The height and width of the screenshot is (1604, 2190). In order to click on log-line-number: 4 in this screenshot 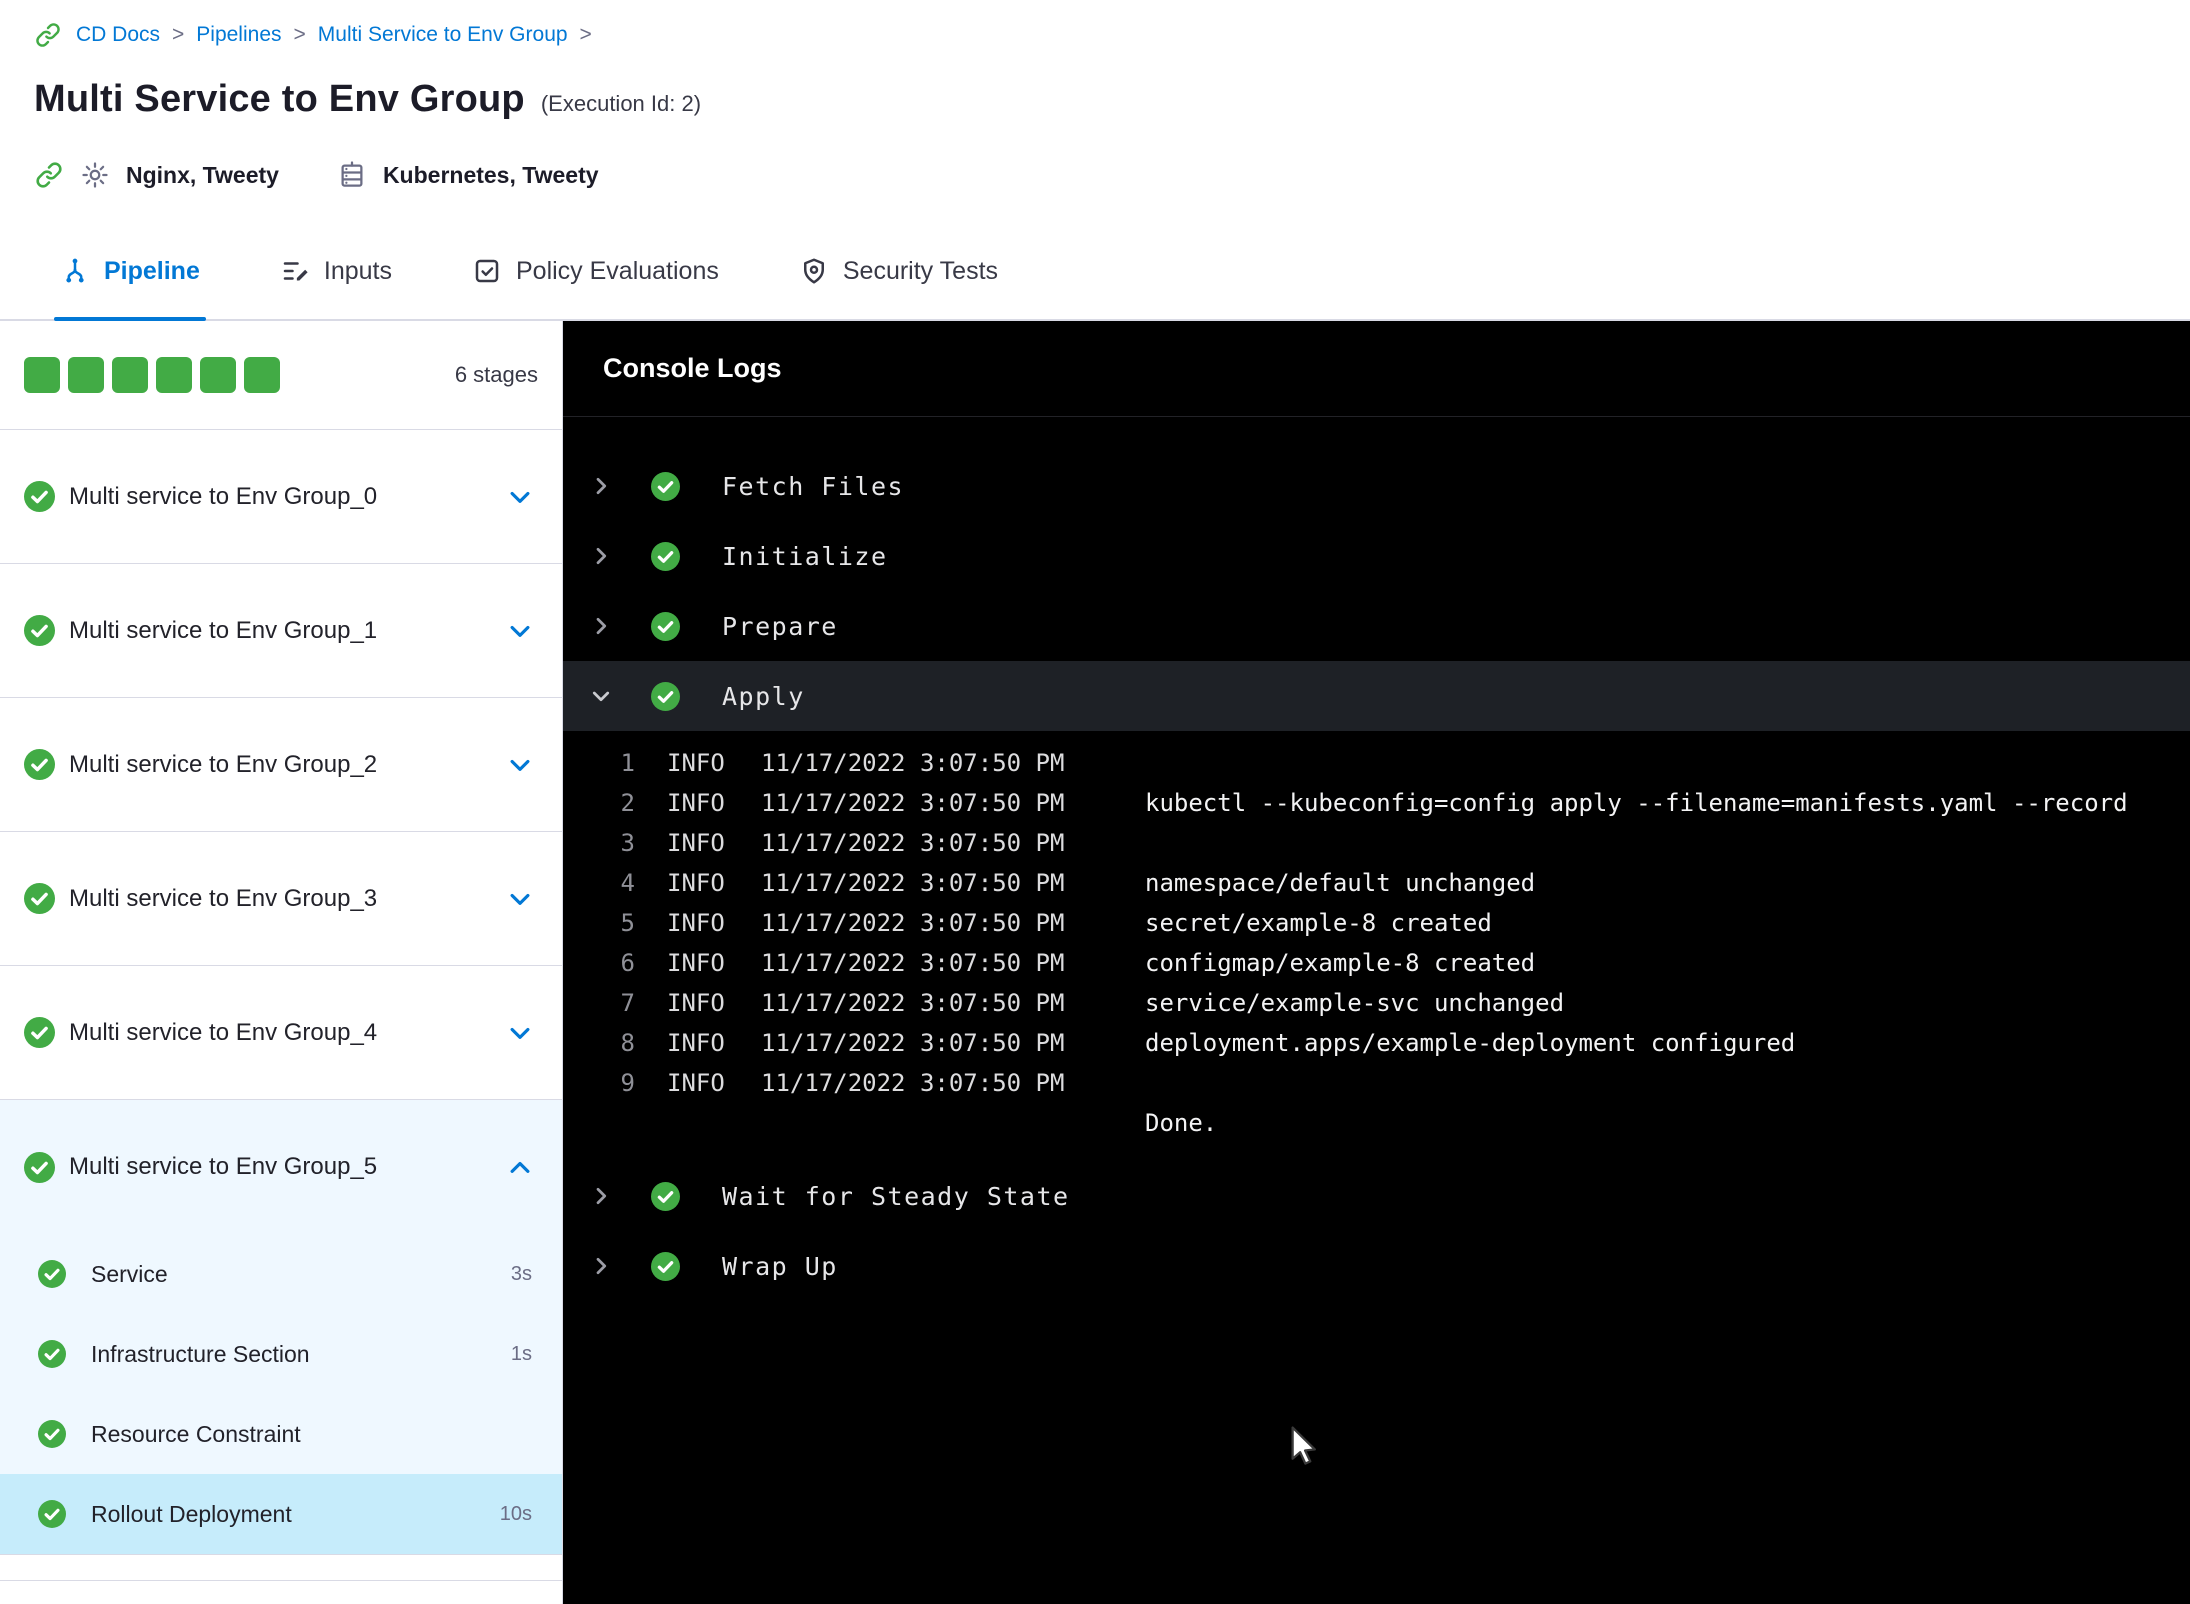, I will do `click(627, 883)`.